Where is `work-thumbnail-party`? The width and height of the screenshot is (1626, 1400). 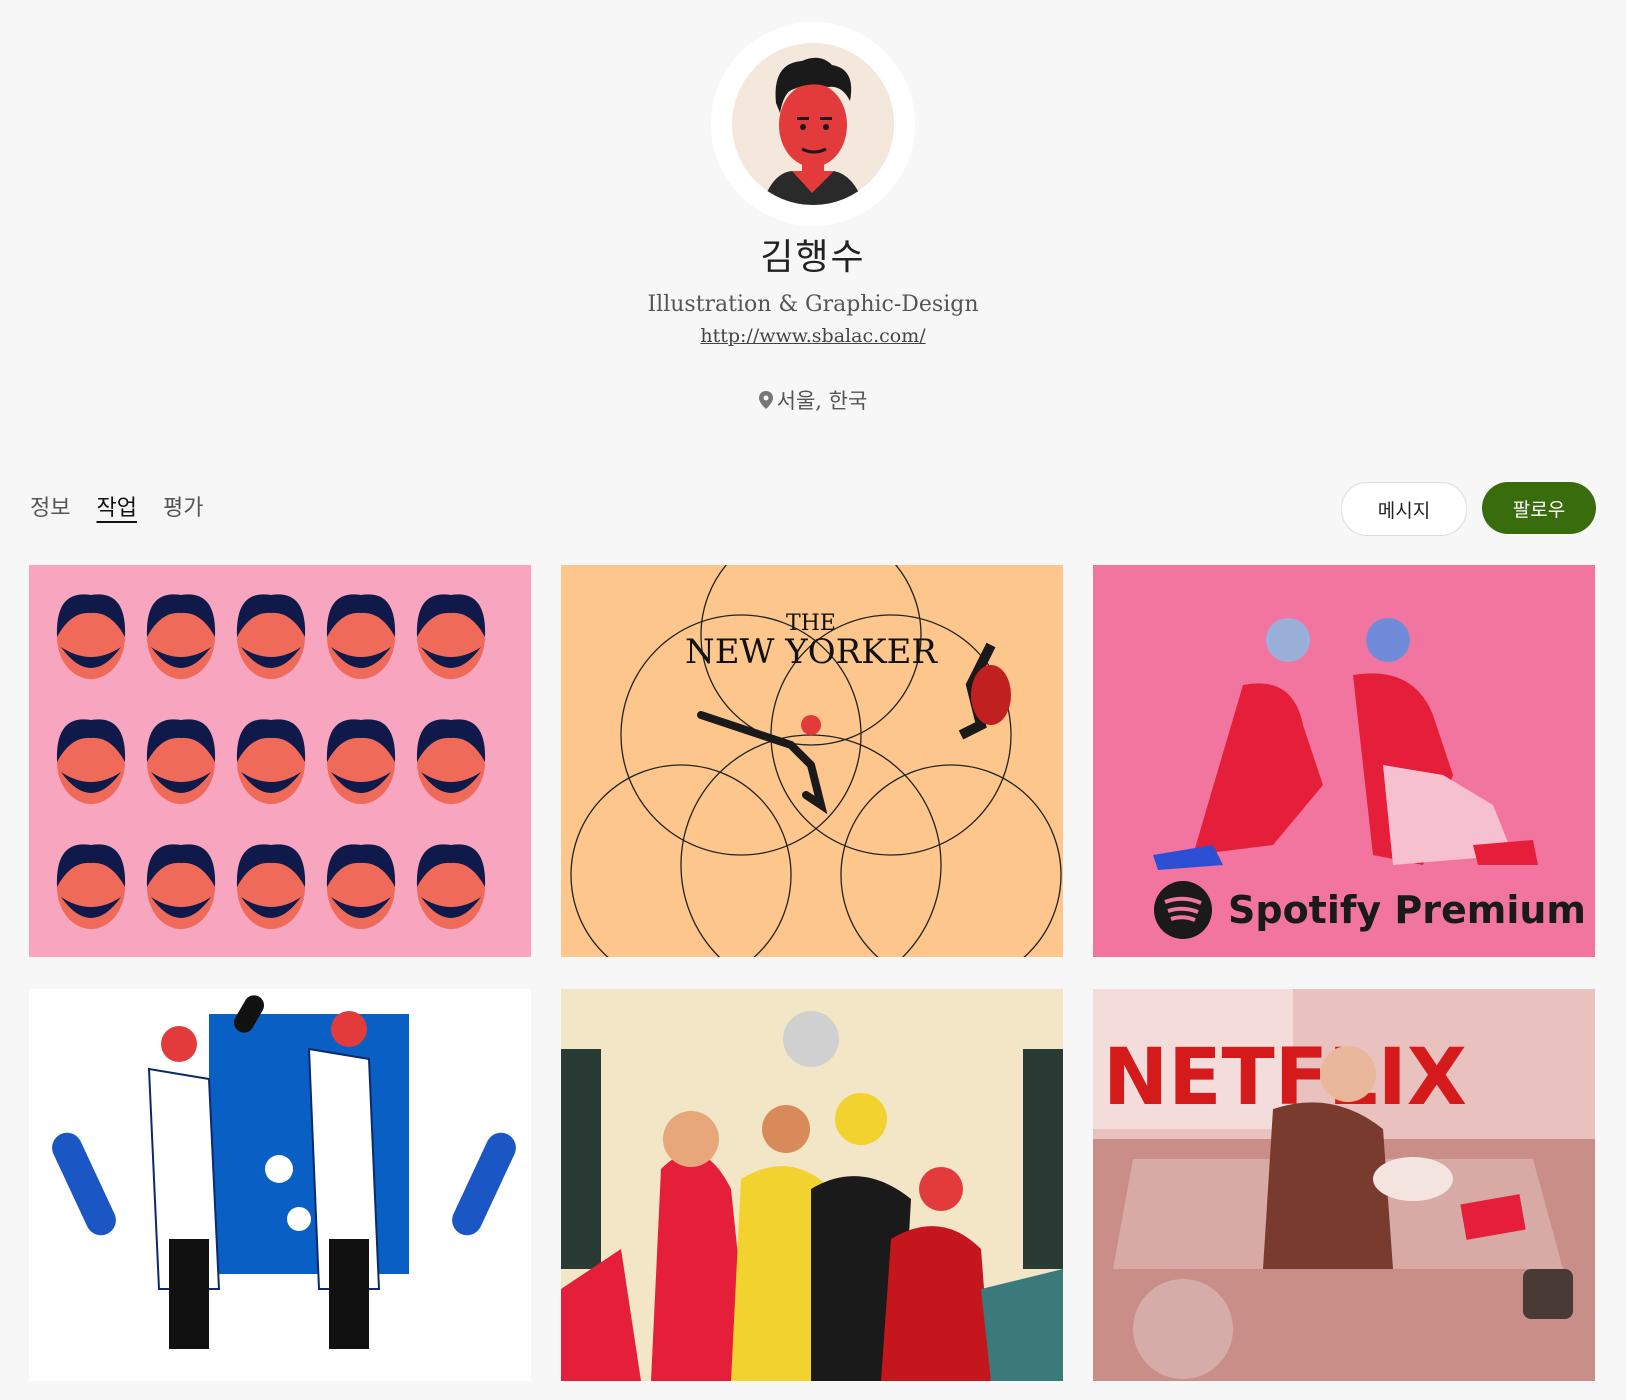
work-thumbnail-party is located at coordinates (812, 1185).